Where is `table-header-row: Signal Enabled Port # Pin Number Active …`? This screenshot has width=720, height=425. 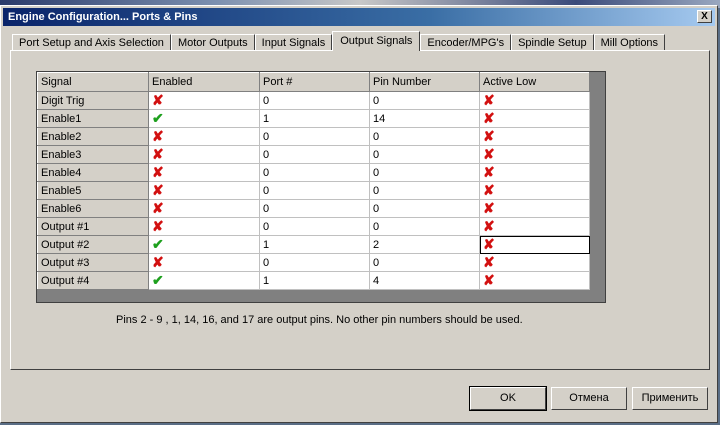
table-header-row: Signal Enabled Port # Pin Number Active … is located at coordinates (313, 82).